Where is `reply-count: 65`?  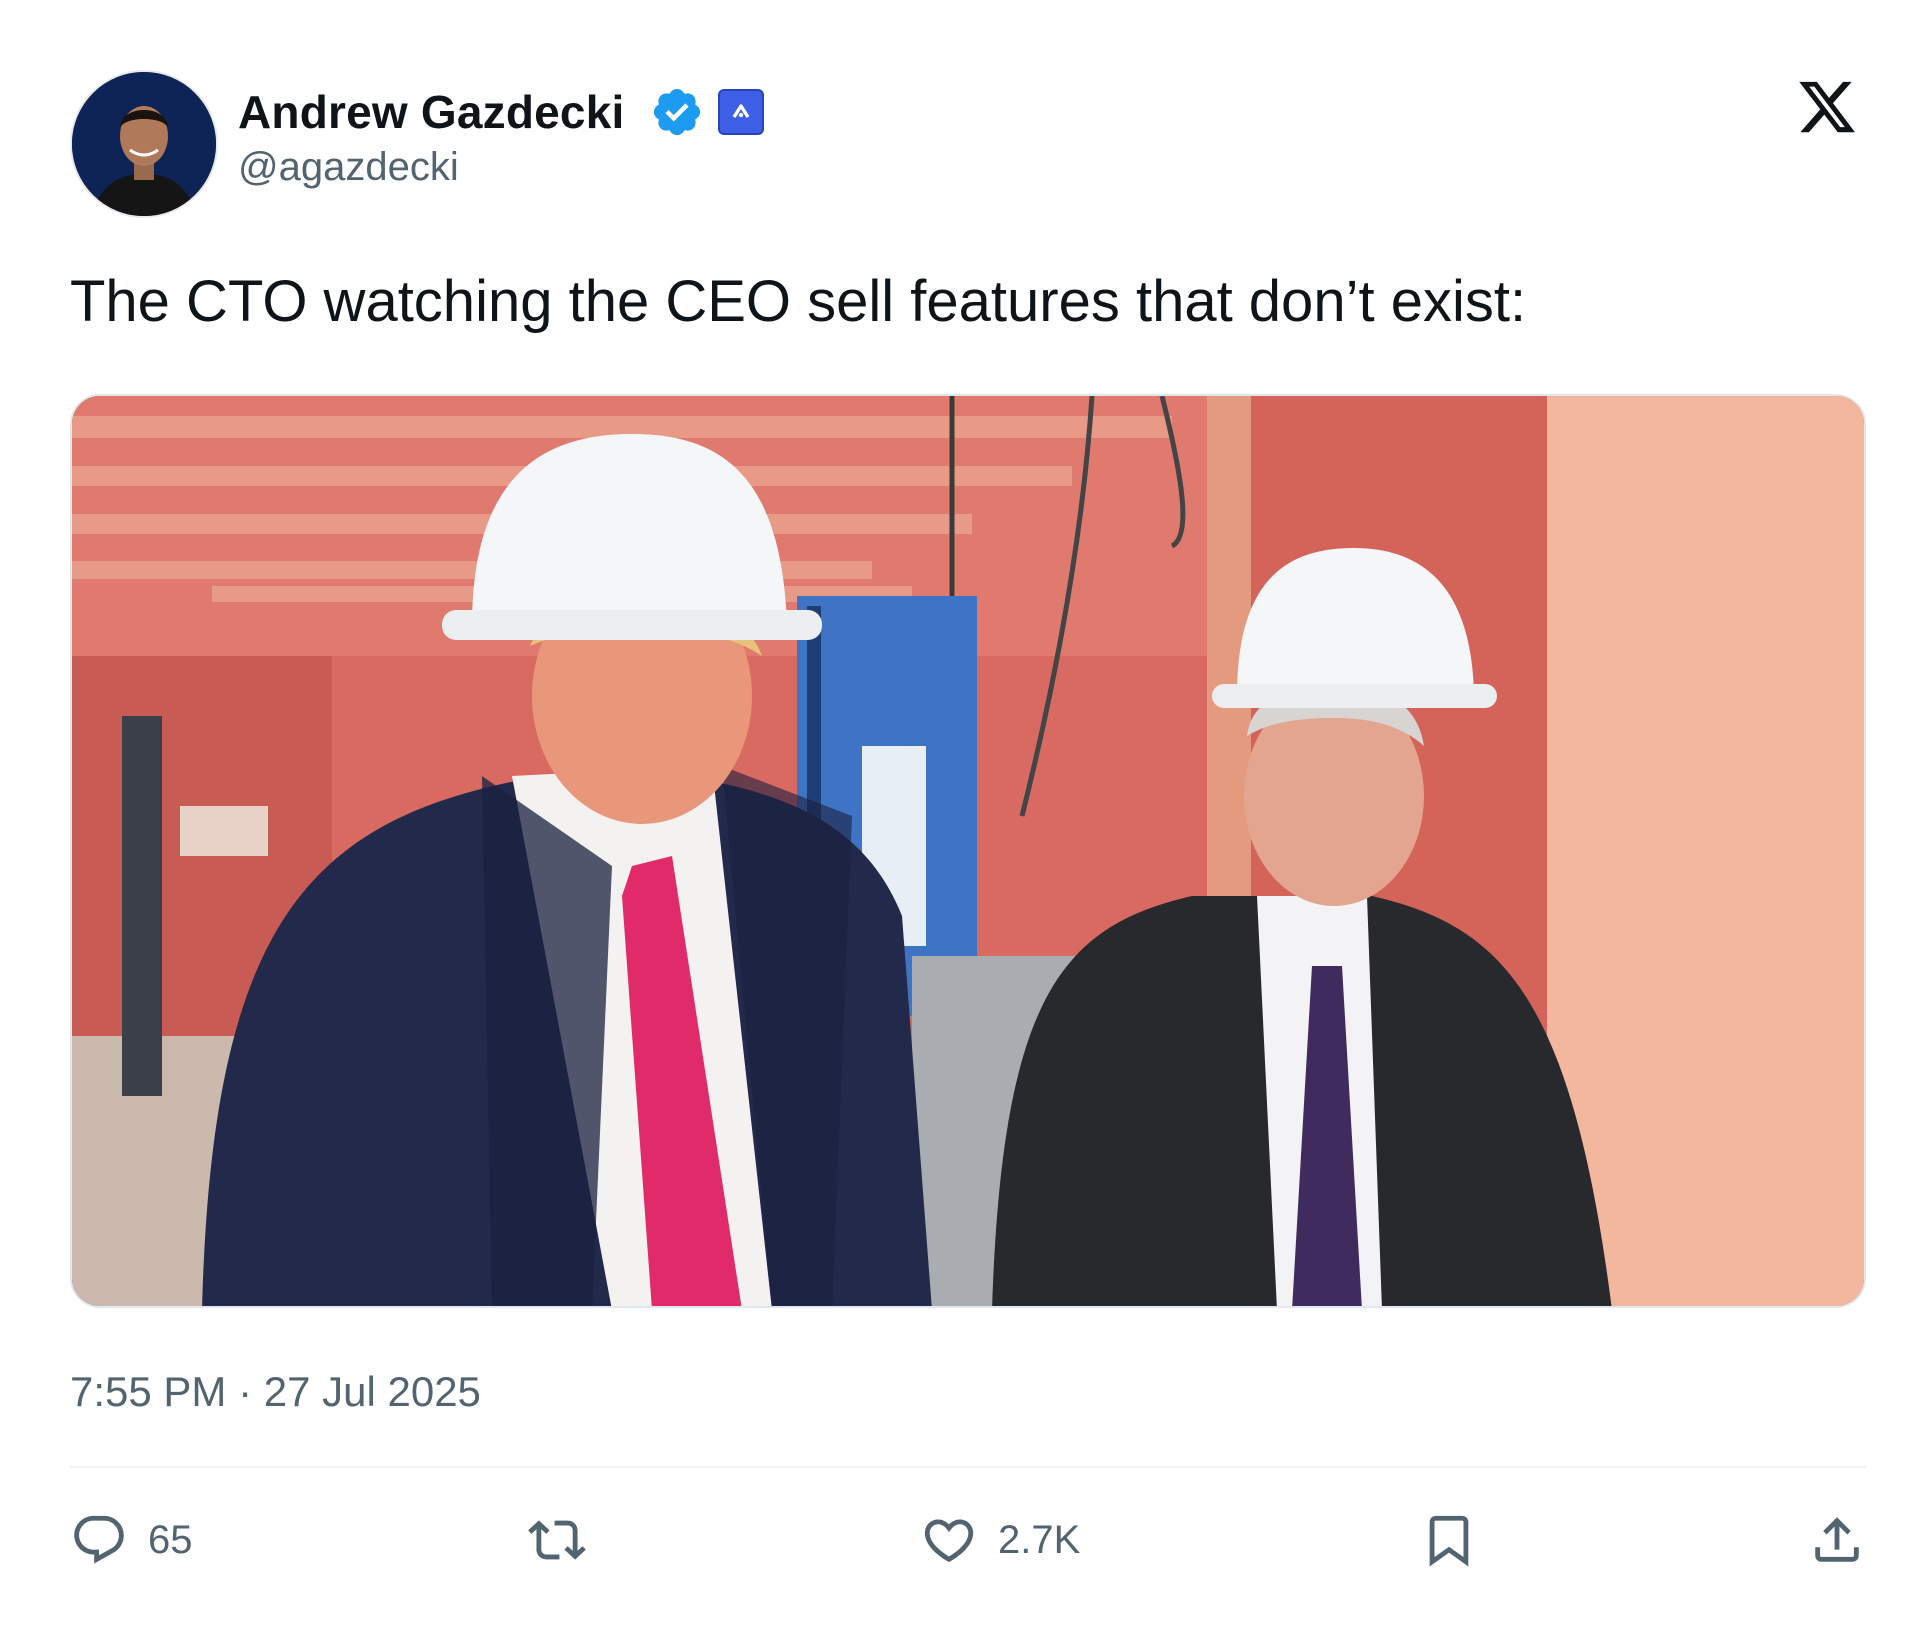
reply-count: 65 is located at coordinates (170, 1539).